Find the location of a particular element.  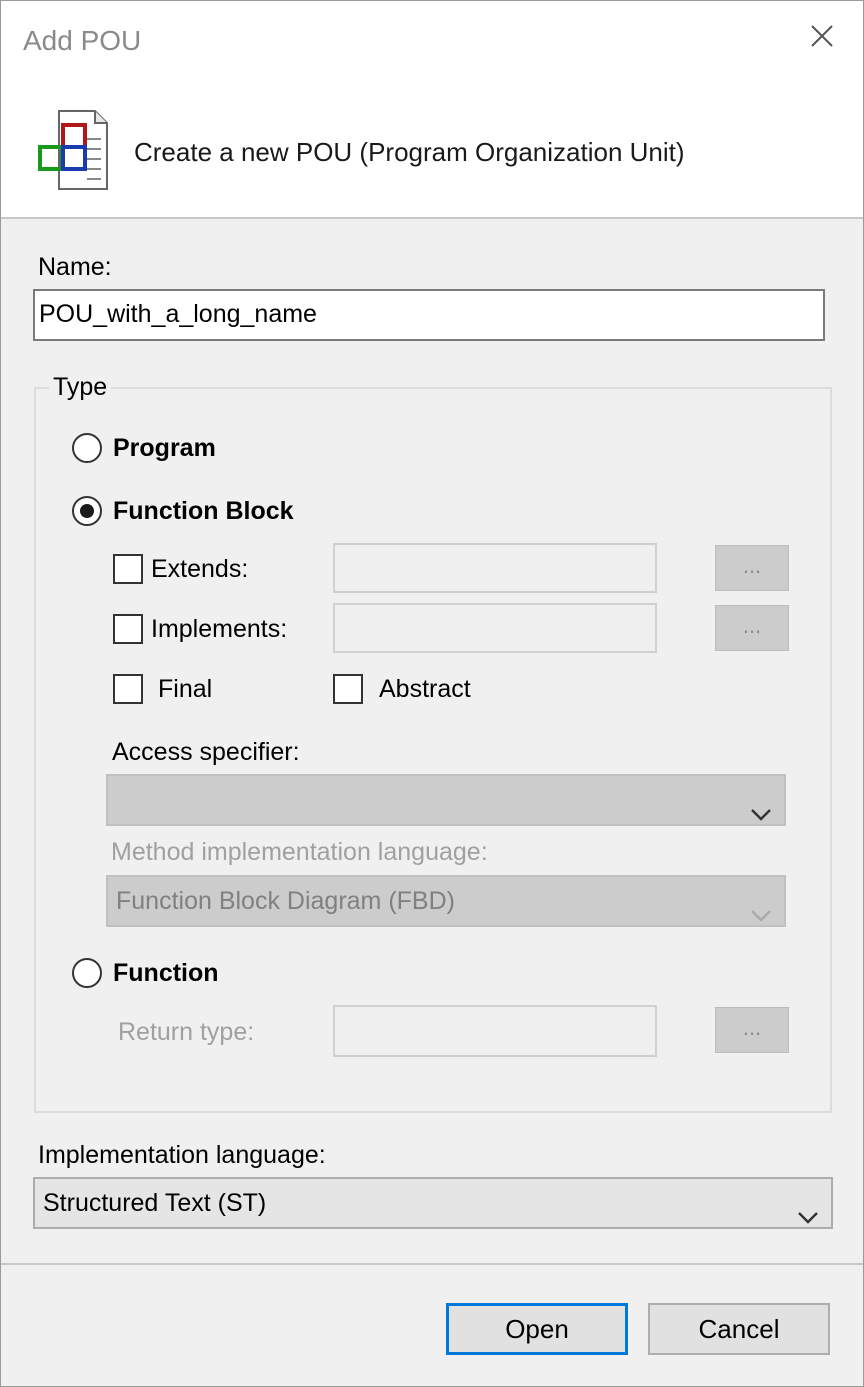

access-specifier-dropdown is located at coordinates (446, 800).